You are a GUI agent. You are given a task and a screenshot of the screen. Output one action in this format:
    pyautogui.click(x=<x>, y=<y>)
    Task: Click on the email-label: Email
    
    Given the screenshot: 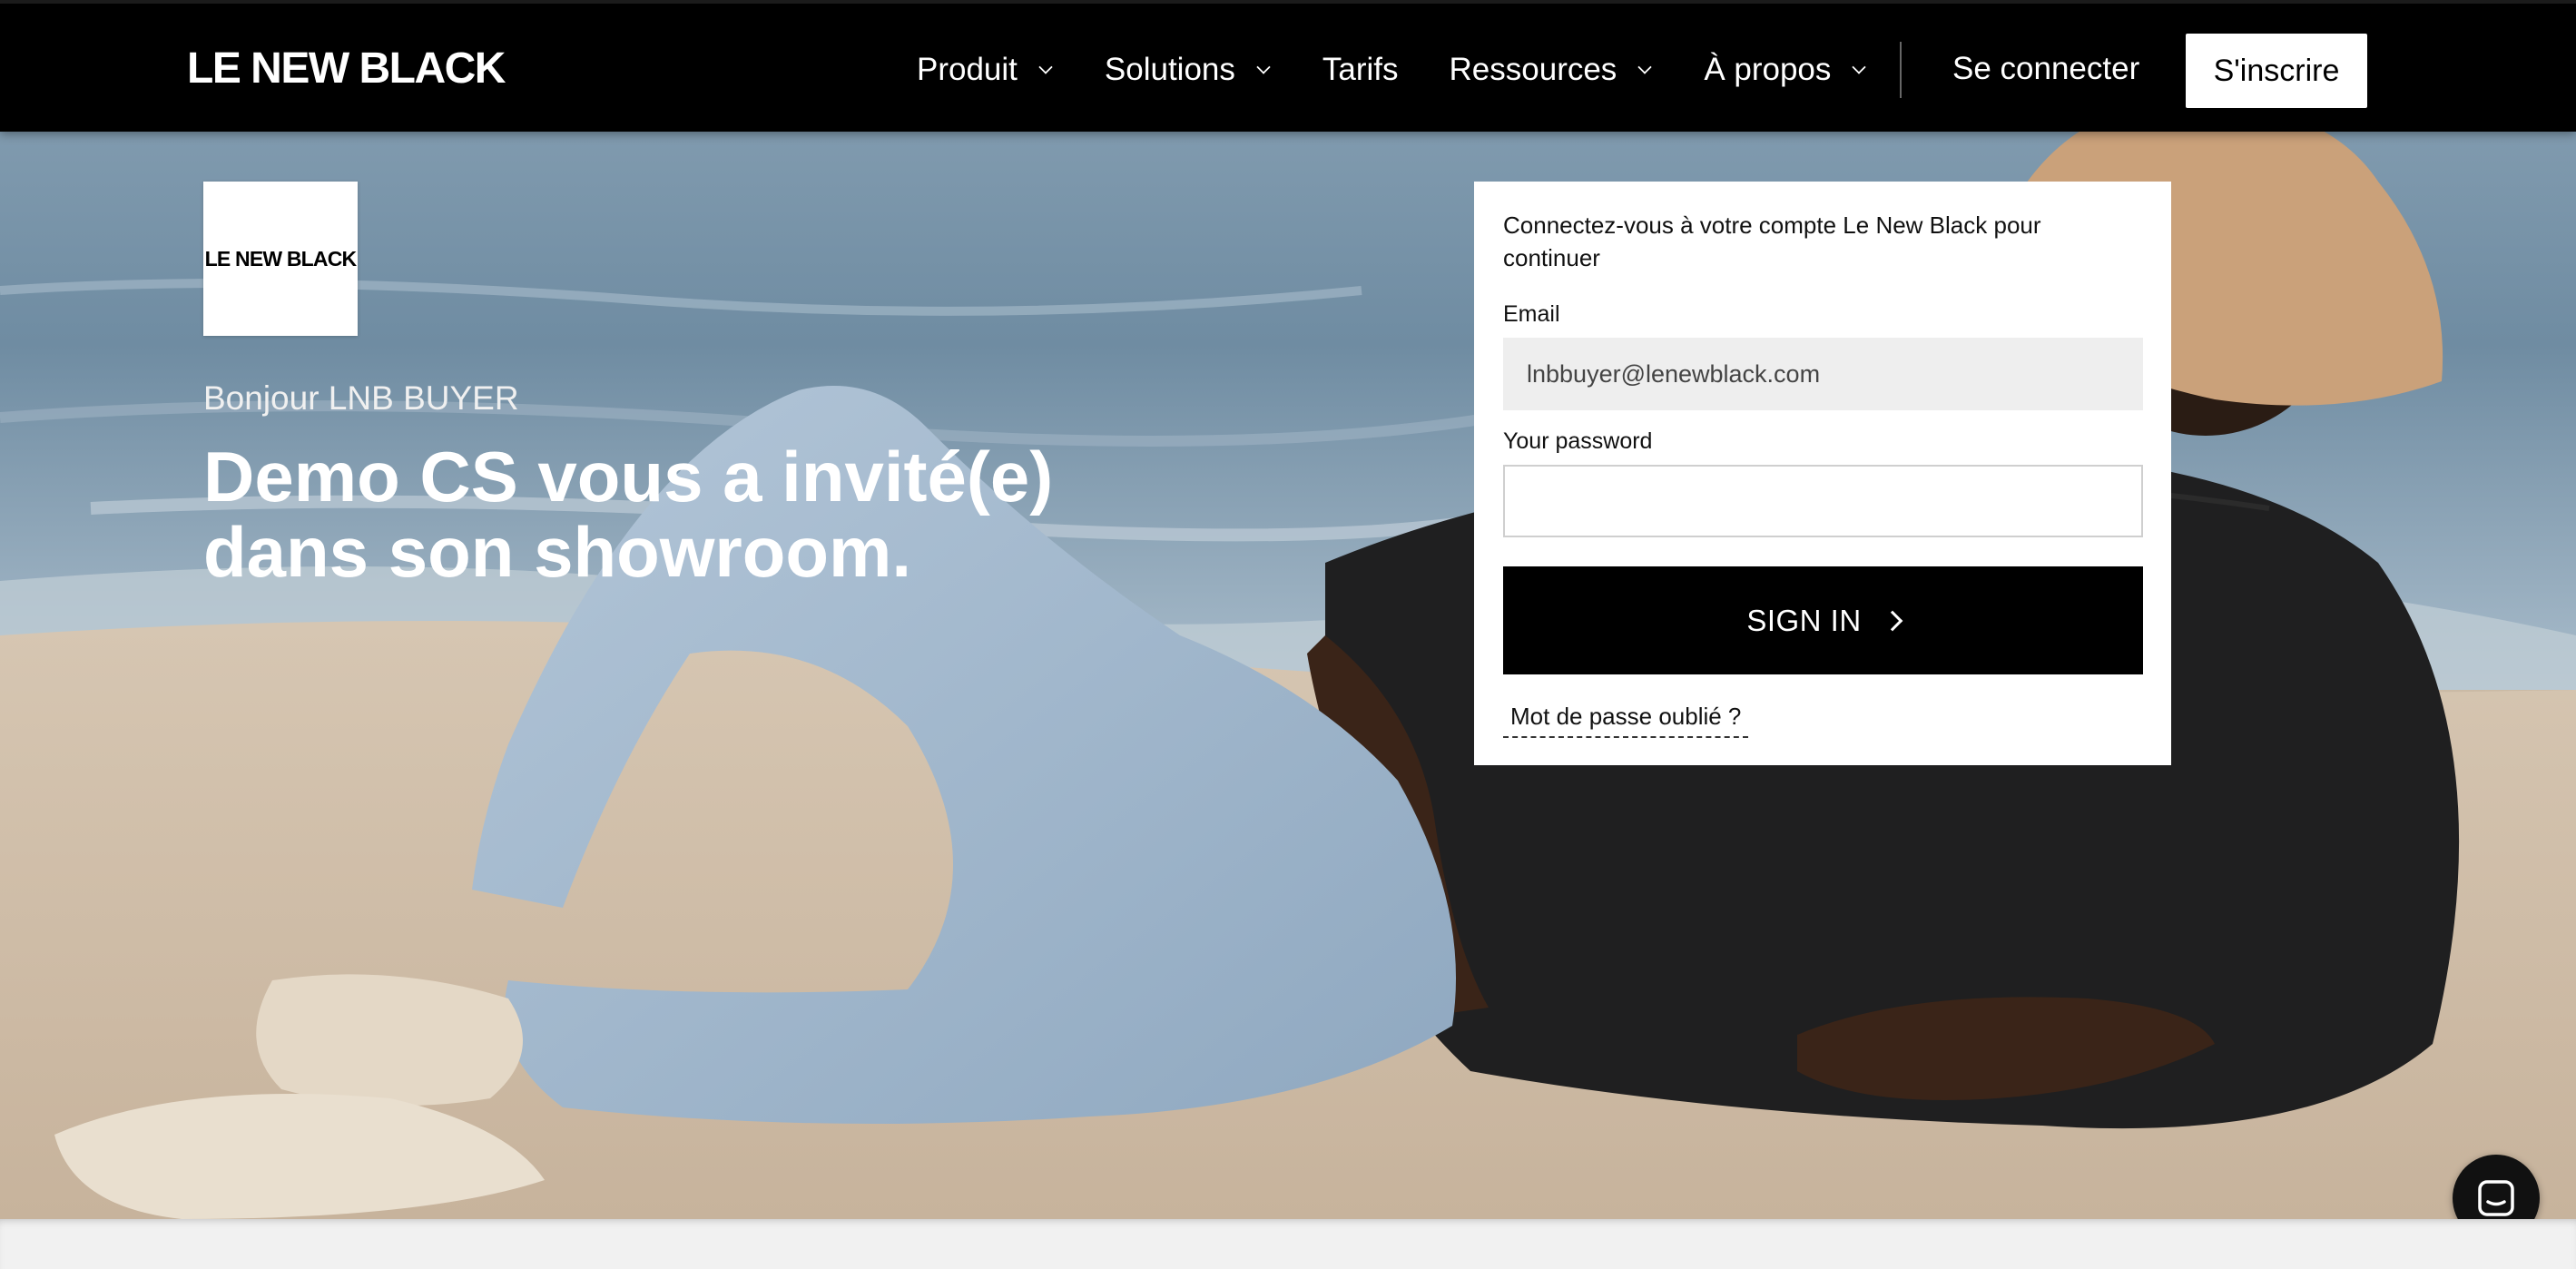 What is the action you would take?
    pyautogui.click(x=1531, y=314)
    